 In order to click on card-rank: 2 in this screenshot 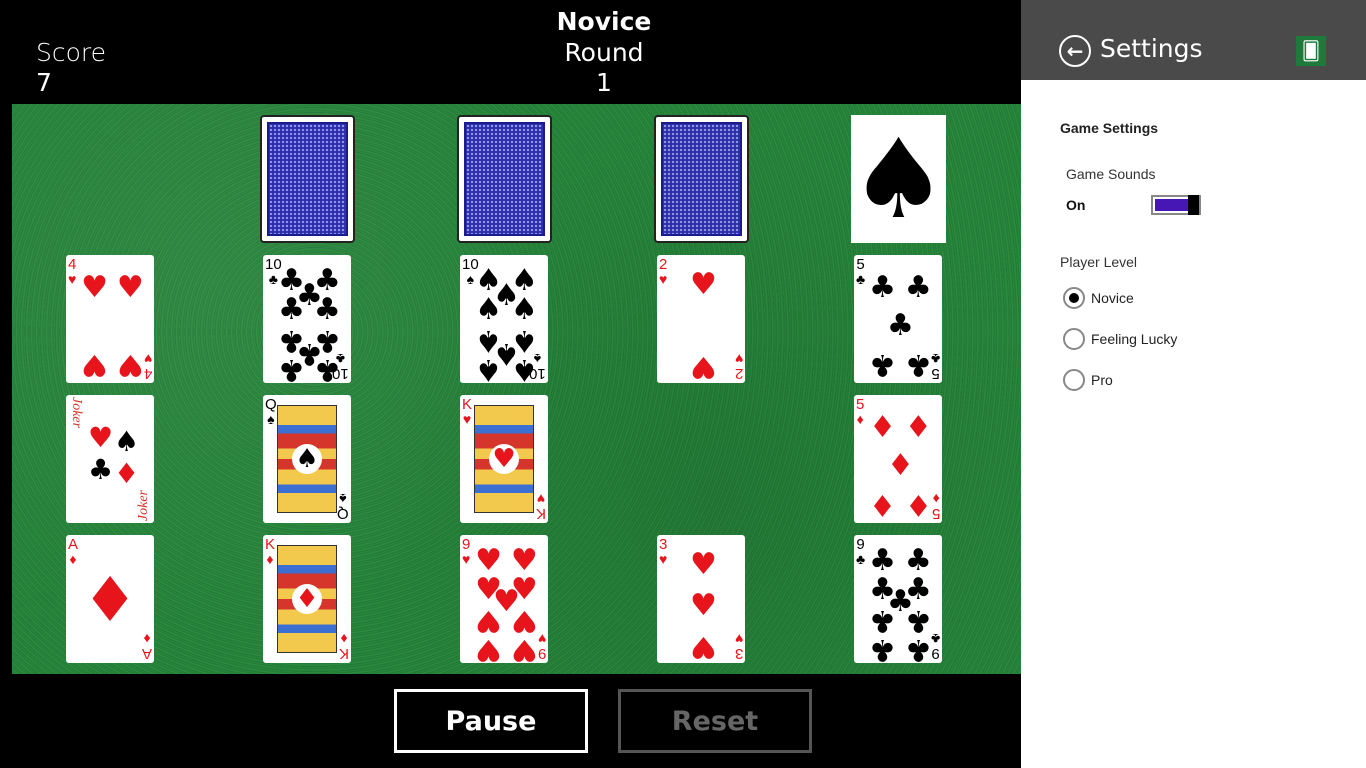, I will do `click(738, 373)`.